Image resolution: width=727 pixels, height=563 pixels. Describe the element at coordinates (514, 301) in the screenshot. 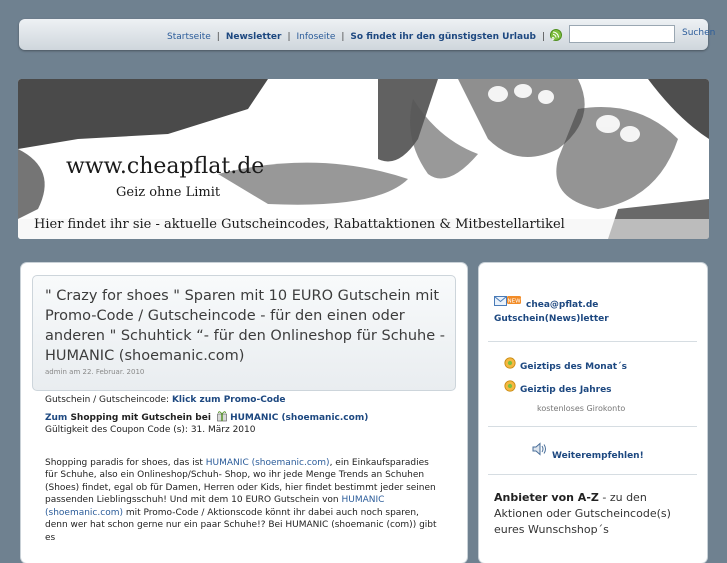

I see `svg-text: NEW` at that location.